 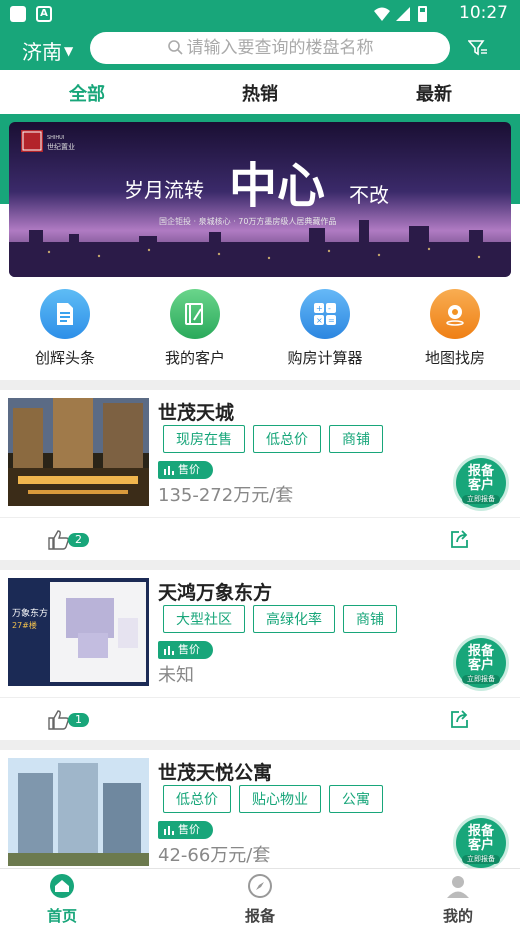 I want to click on notebook-icon, so click(x=195, y=314).